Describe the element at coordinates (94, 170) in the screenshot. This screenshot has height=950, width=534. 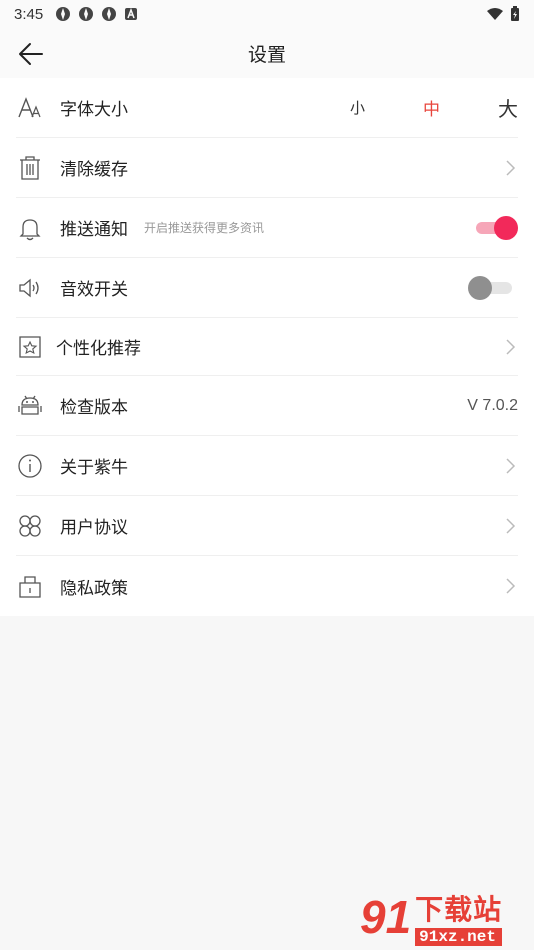
I see `clear-cache-label: 清除缓存` at that location.